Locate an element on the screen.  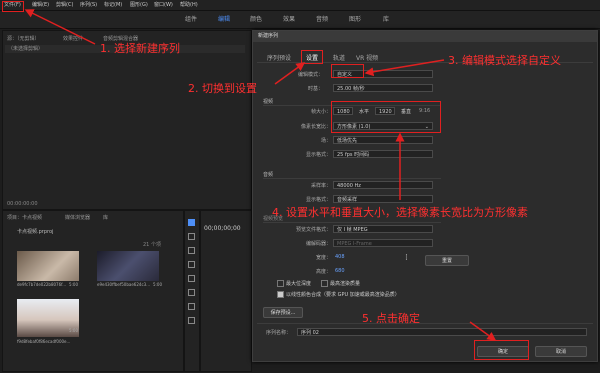
annotation-step2: 2. 切换到设置 is located at coordinates (222, 88).